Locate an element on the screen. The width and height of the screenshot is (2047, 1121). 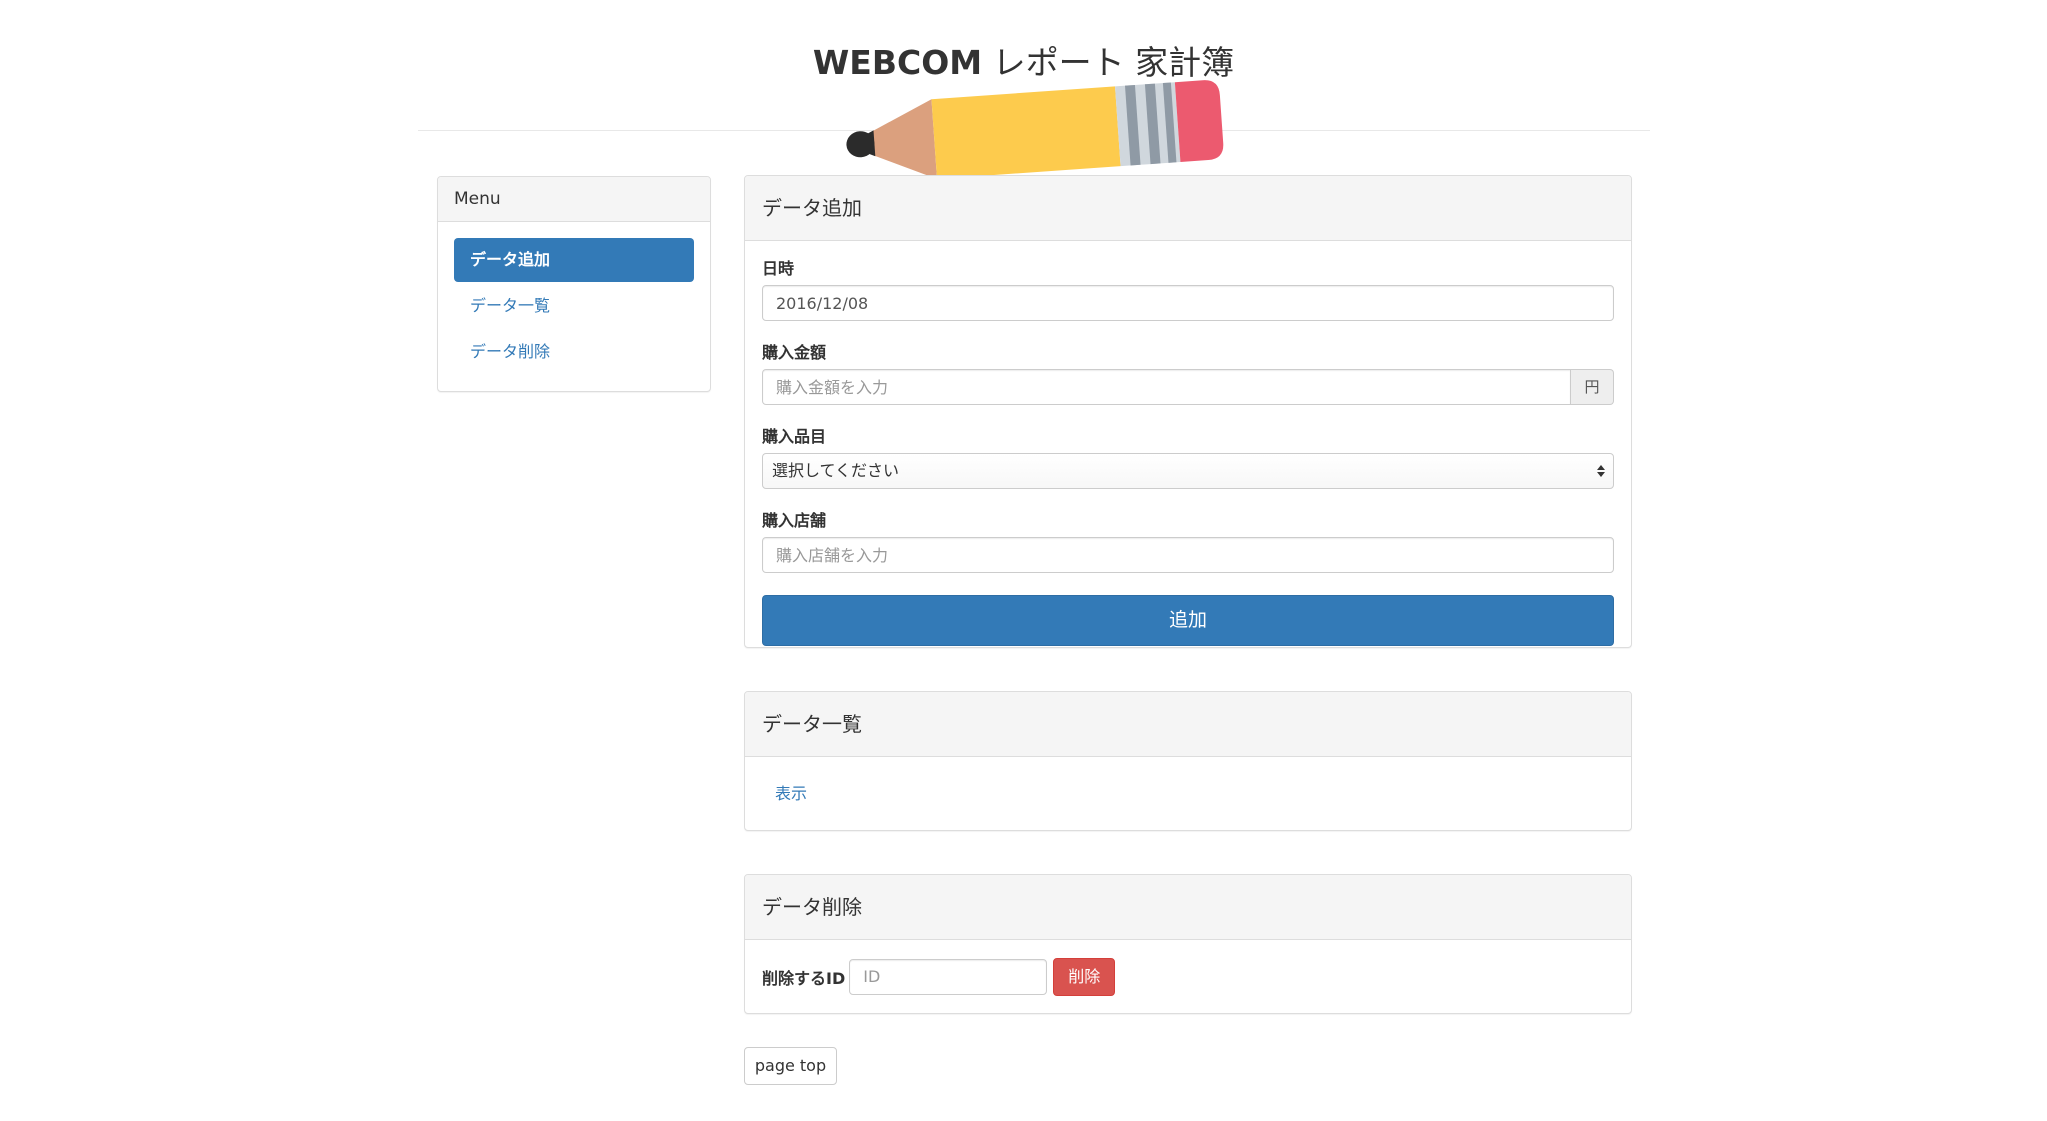
item-select-value: 選択してください is located at coordinates (1188, 471).